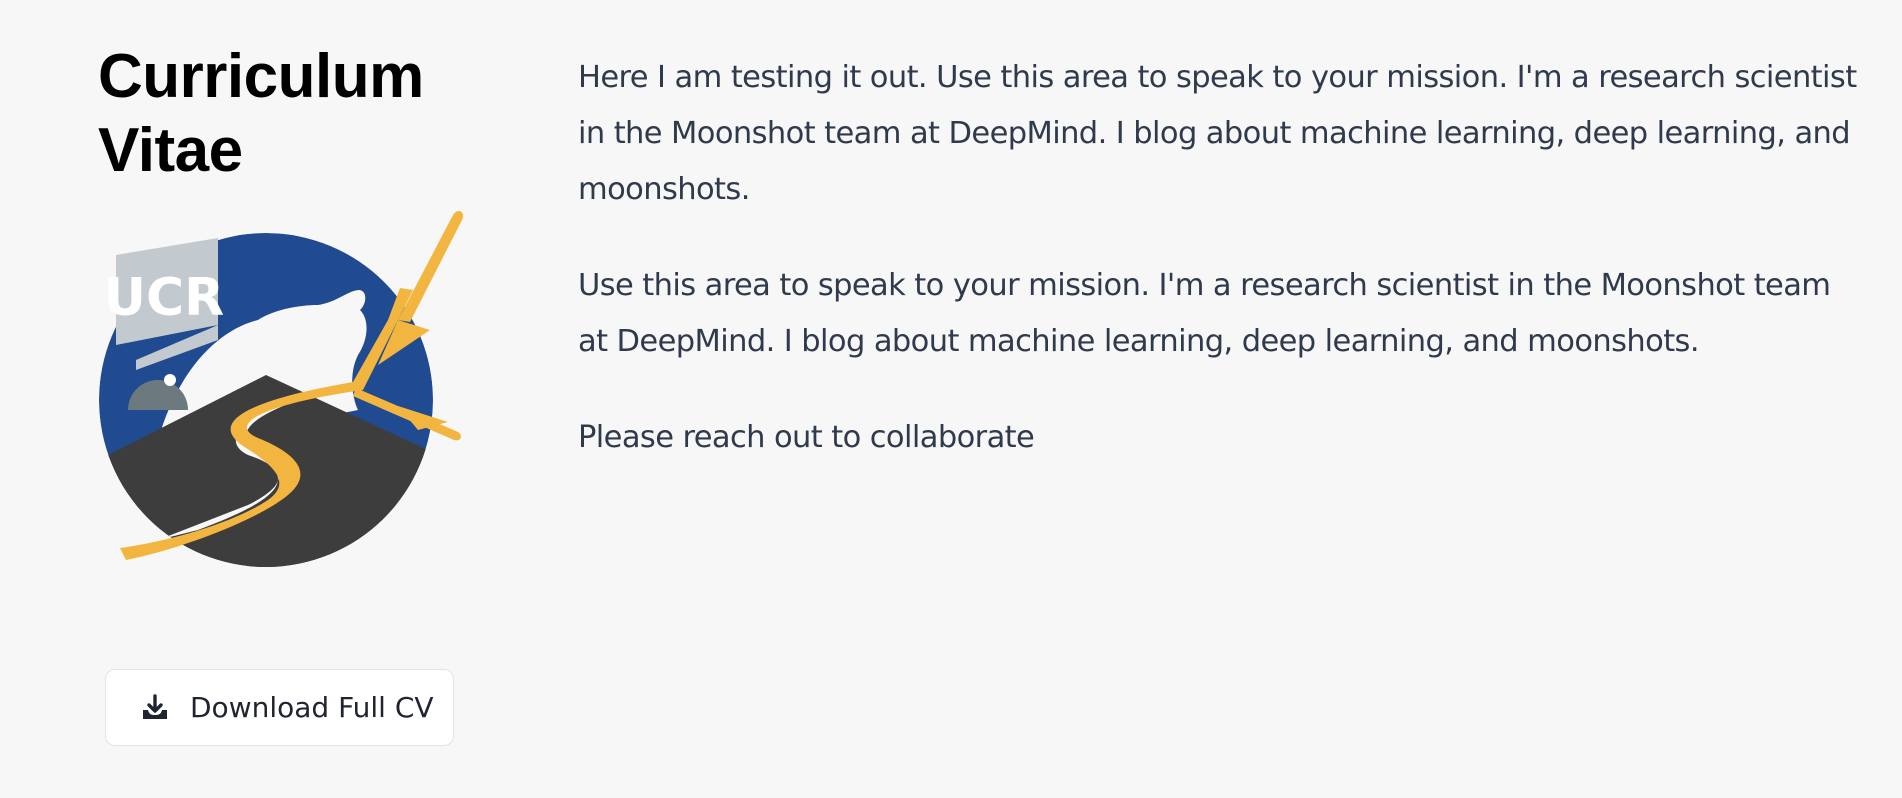 This screenshot has width=1902, height=798. I want to click on logo-text: UCR, so click(164, 298).